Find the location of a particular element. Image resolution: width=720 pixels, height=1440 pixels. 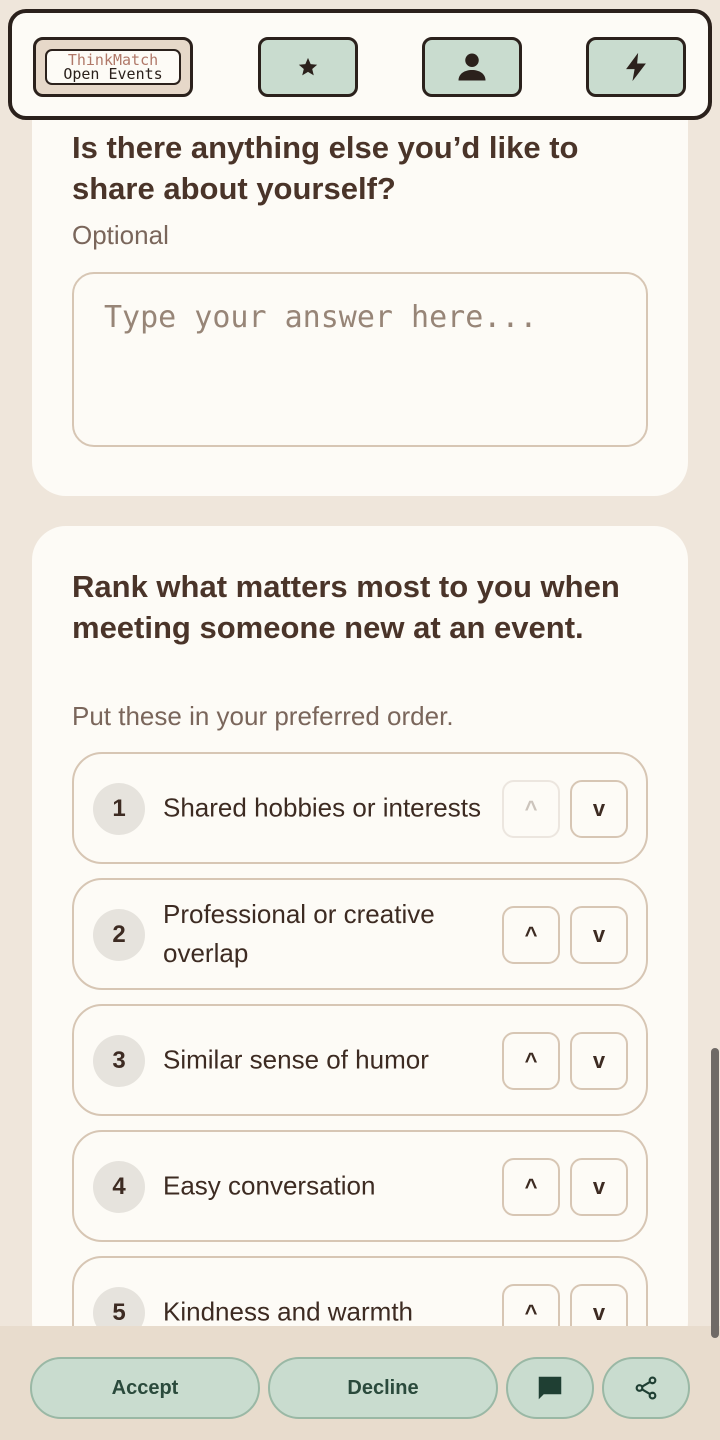

rank-item: 4 Easy conversation ^ v is located at coordinates (360, 1186).